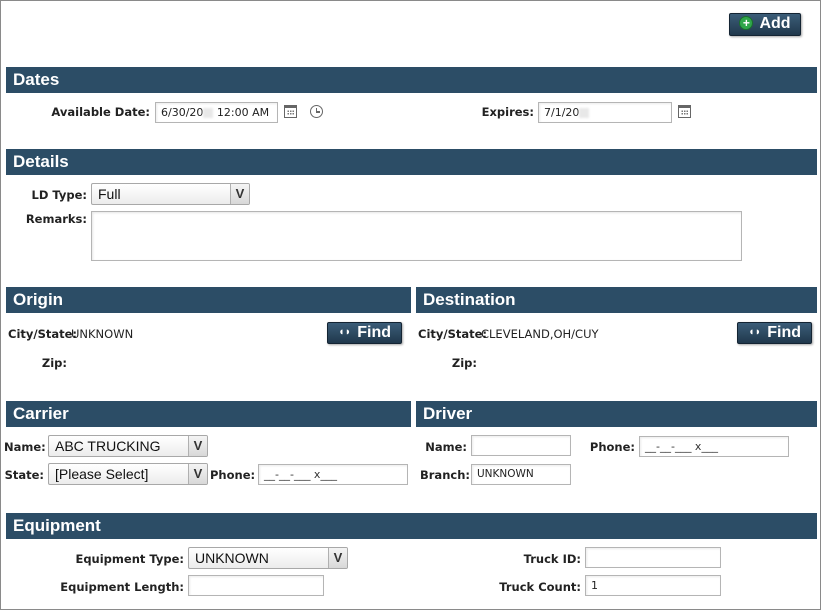 The height and width of the screenshot is (610, 821). What do you see at coordinates (714, 446) in the screenshot?
I see `driver-phone-input: __-__-___ x___` at bounding box center [714, 446].